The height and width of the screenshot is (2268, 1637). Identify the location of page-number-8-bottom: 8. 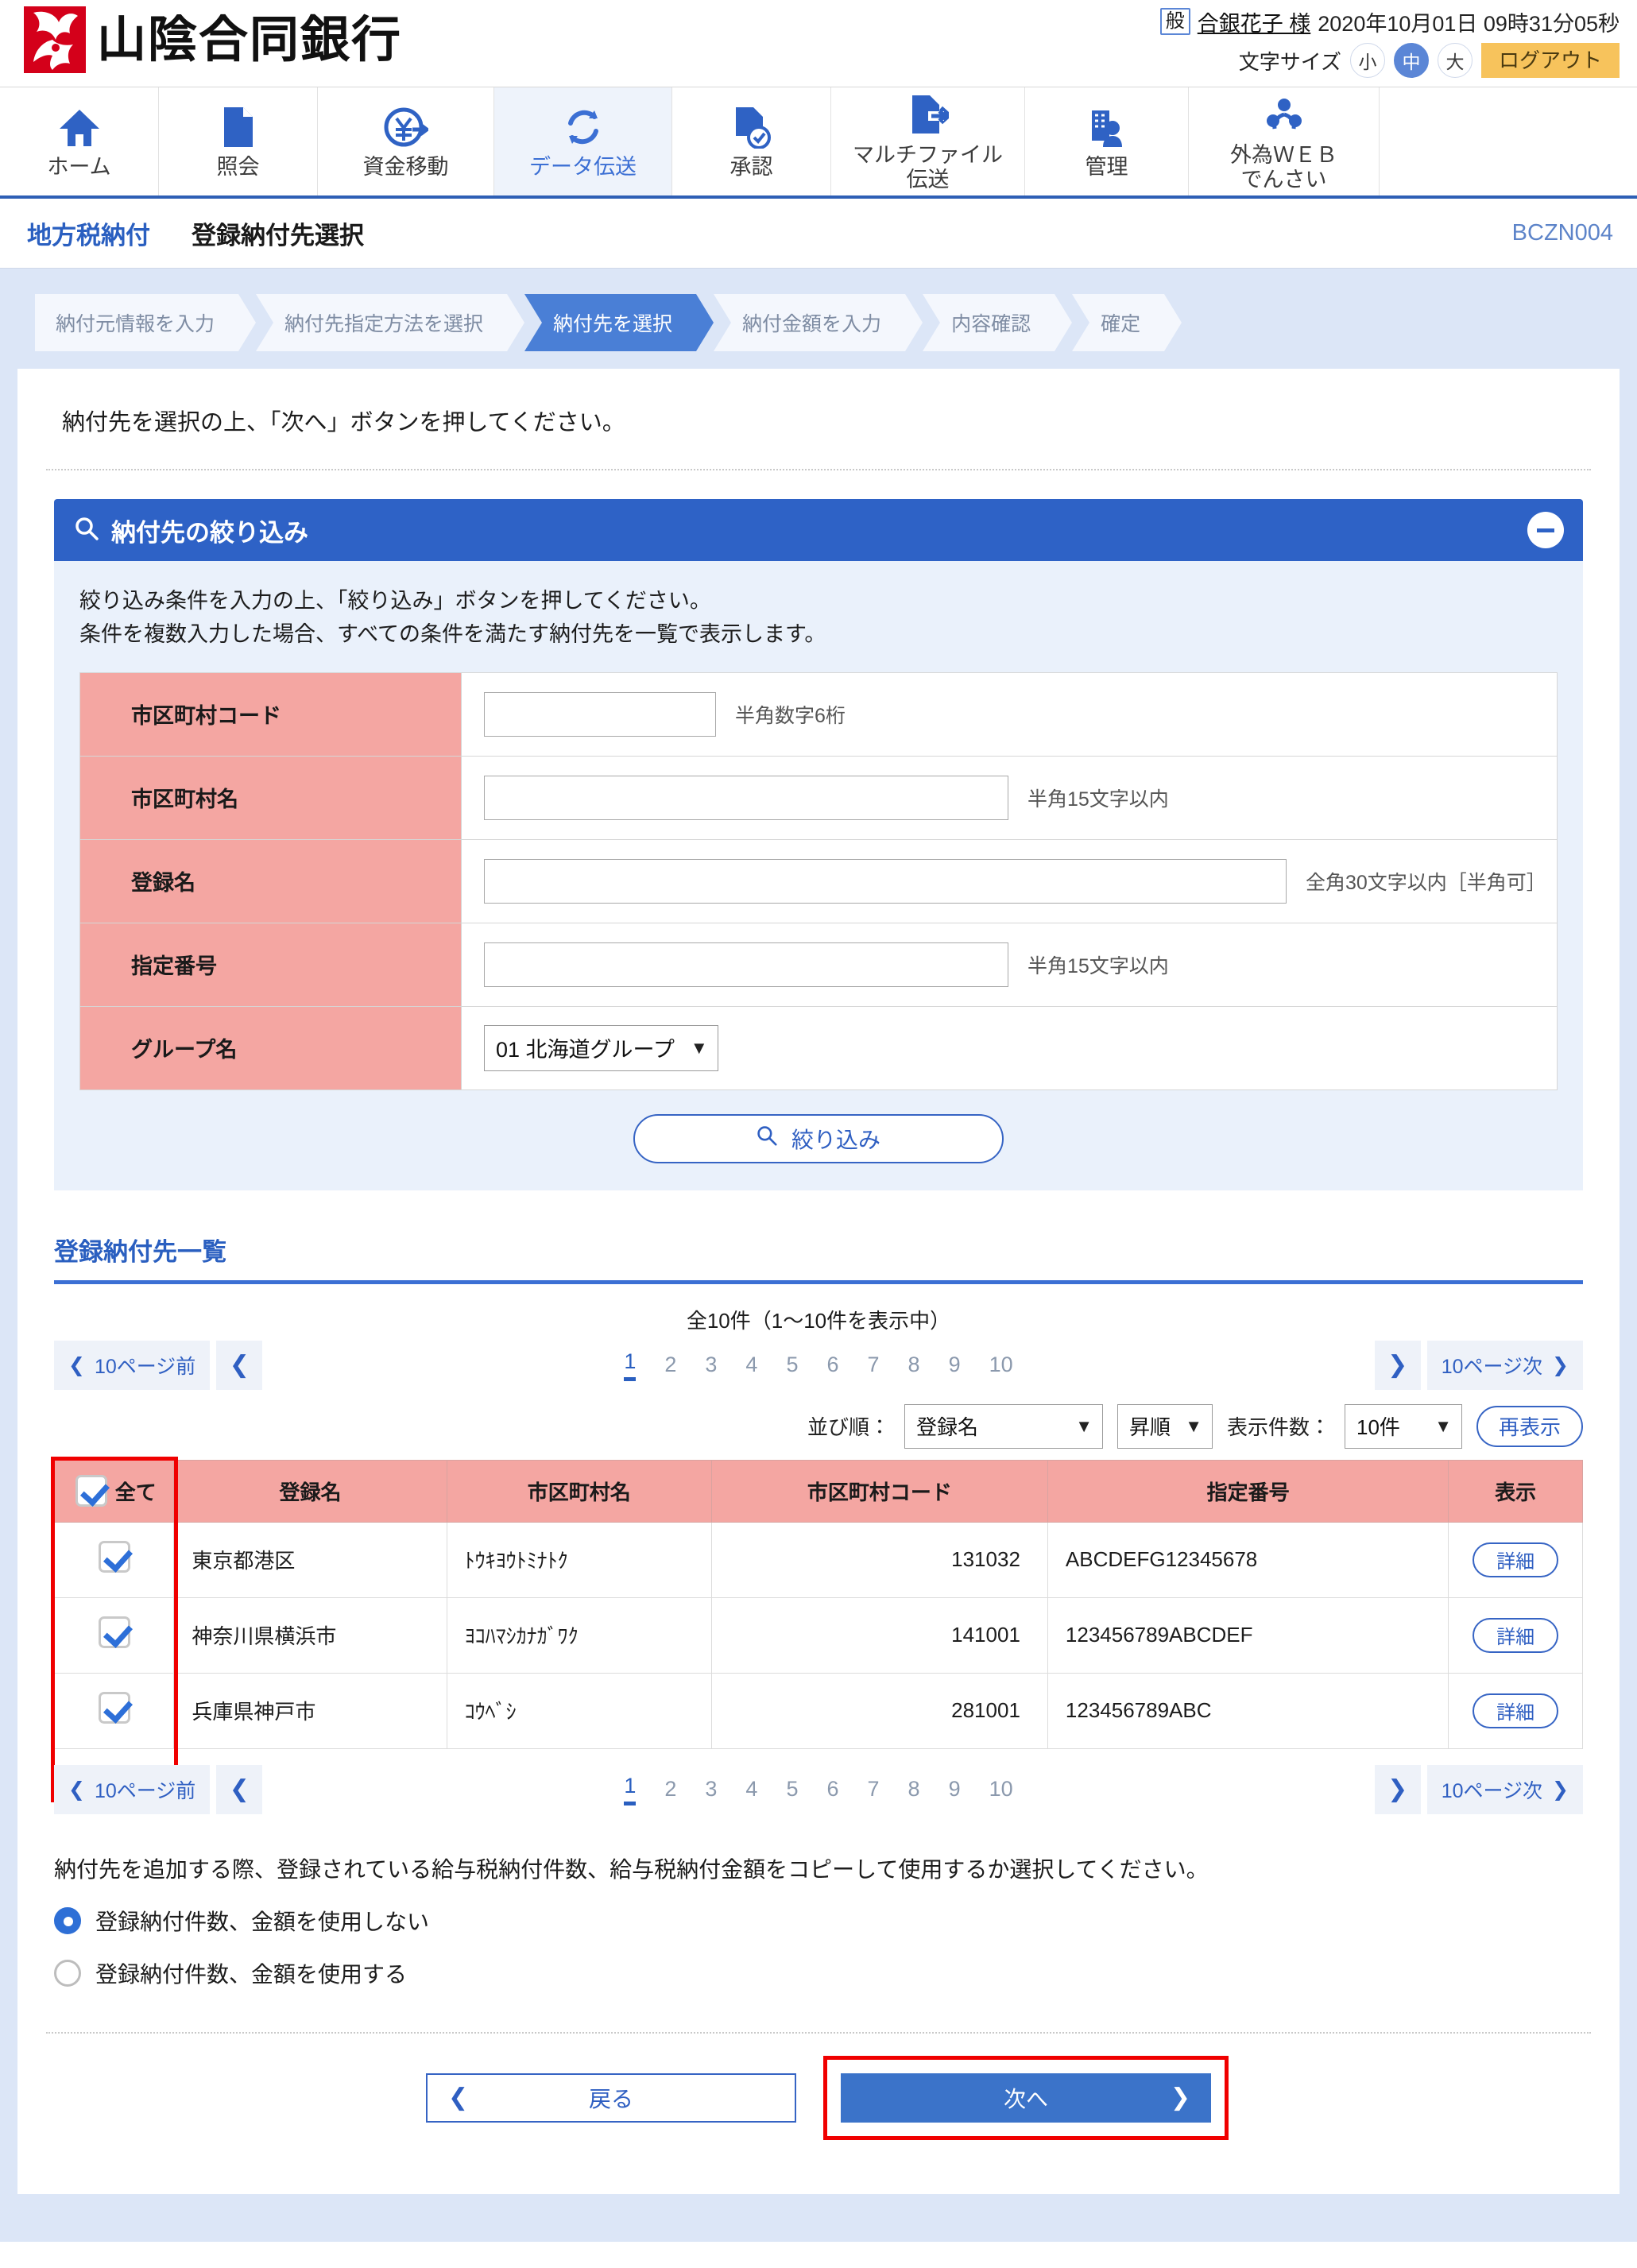
(914, 1789).